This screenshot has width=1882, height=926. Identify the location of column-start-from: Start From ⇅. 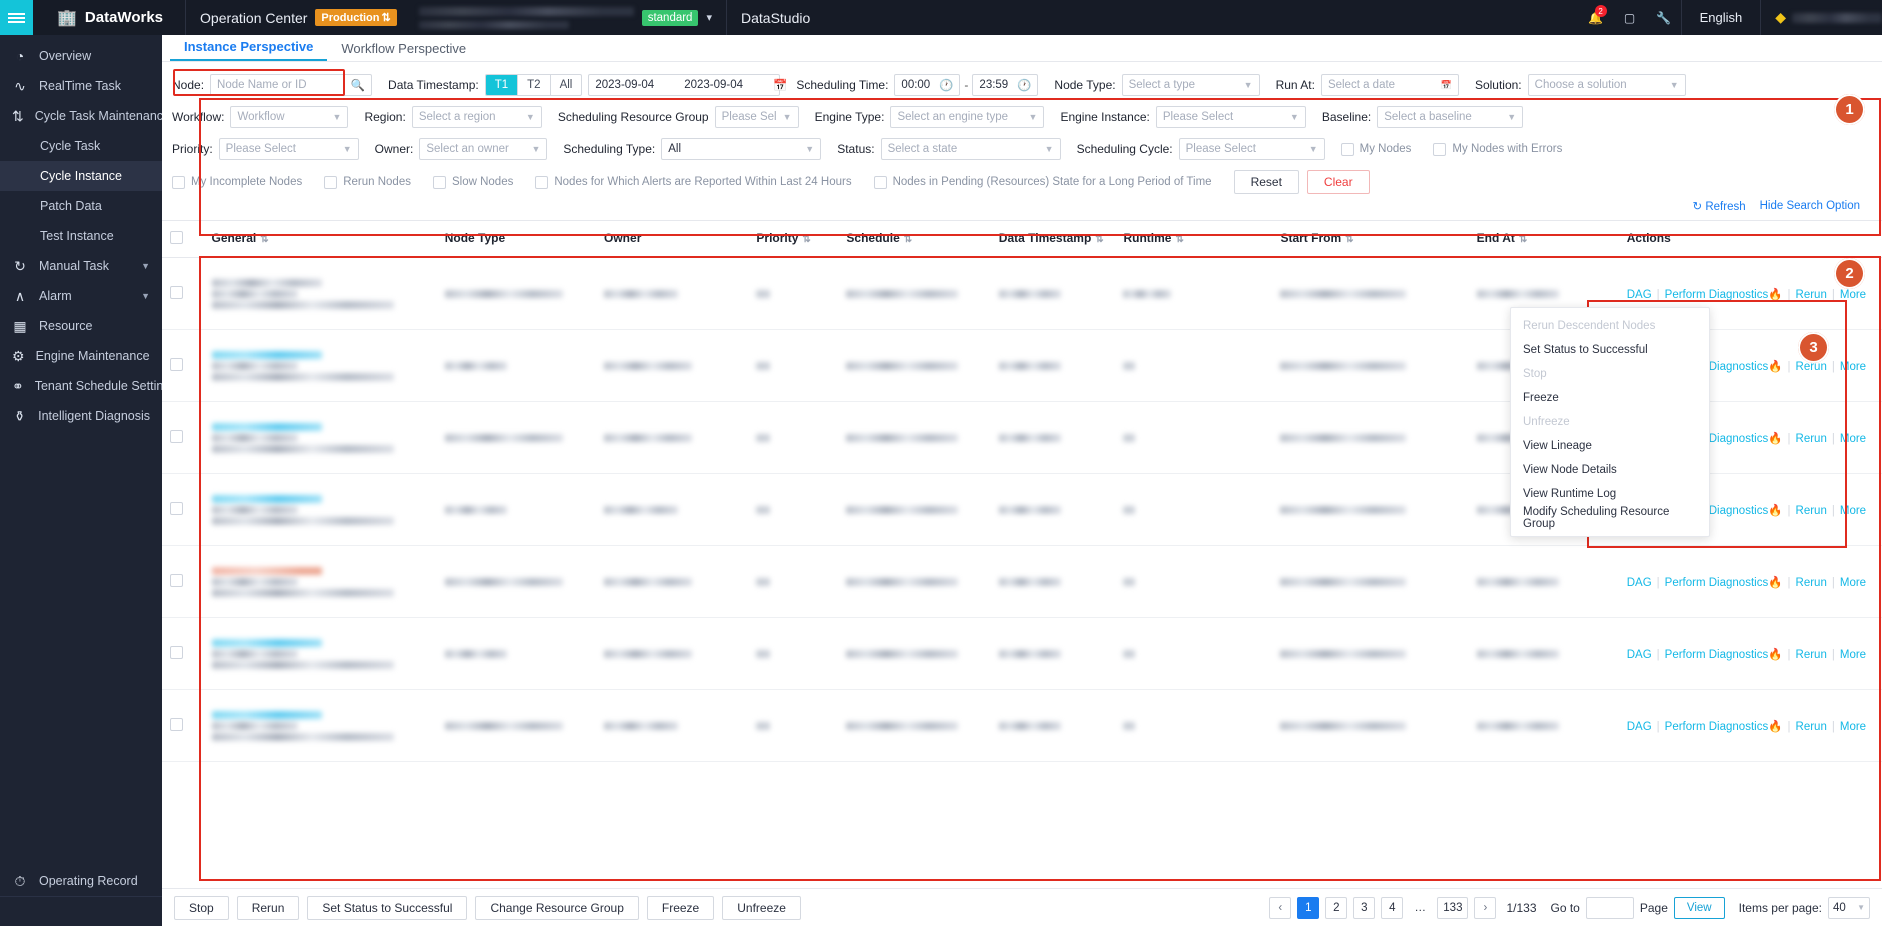
(1370, 239).